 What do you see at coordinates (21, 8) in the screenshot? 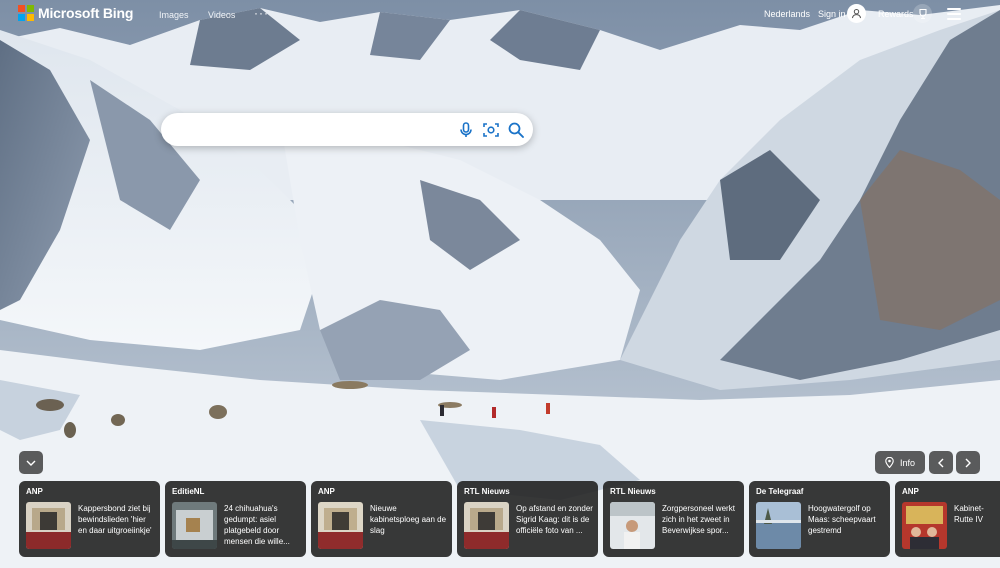
I see `logo-square-red` at bounding box center [21, 8].